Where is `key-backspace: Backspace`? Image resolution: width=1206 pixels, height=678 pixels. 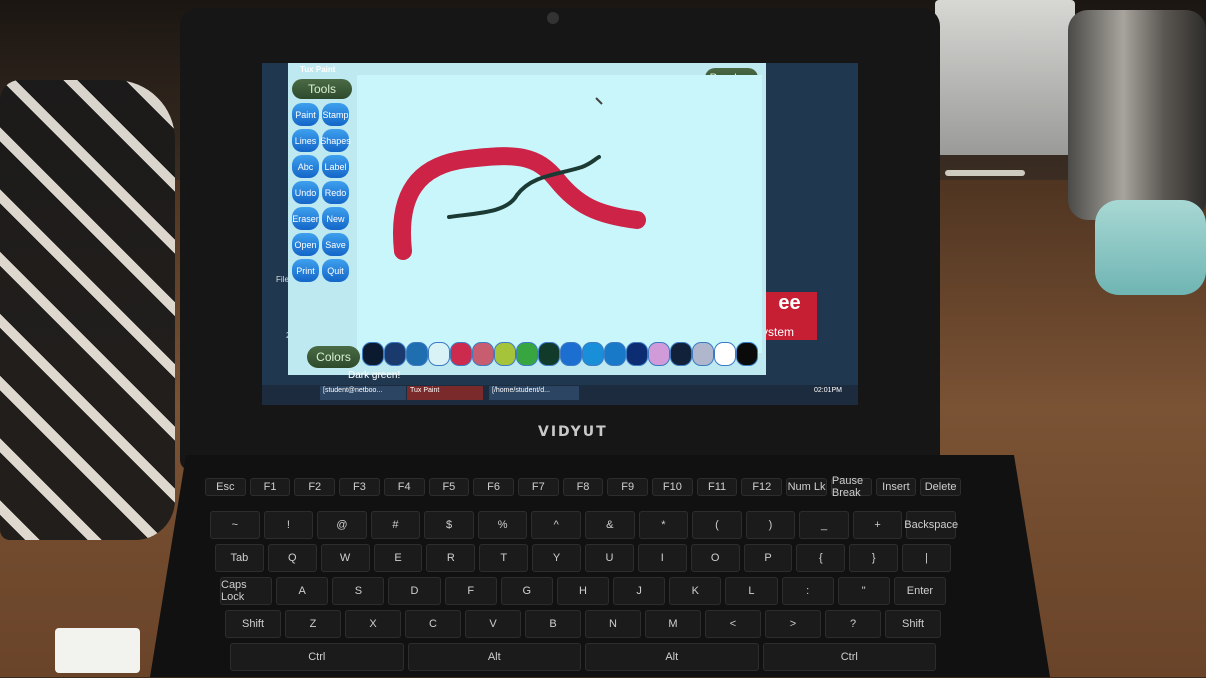 key-backspace: Backspace is located at coordinates (931, 525).